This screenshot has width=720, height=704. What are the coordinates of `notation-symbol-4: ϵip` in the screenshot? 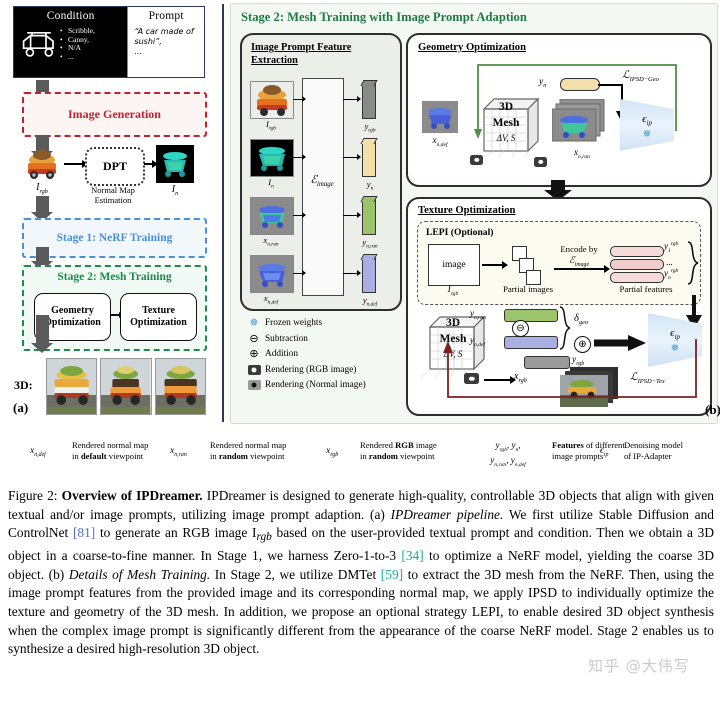 It's located at (604, 452).